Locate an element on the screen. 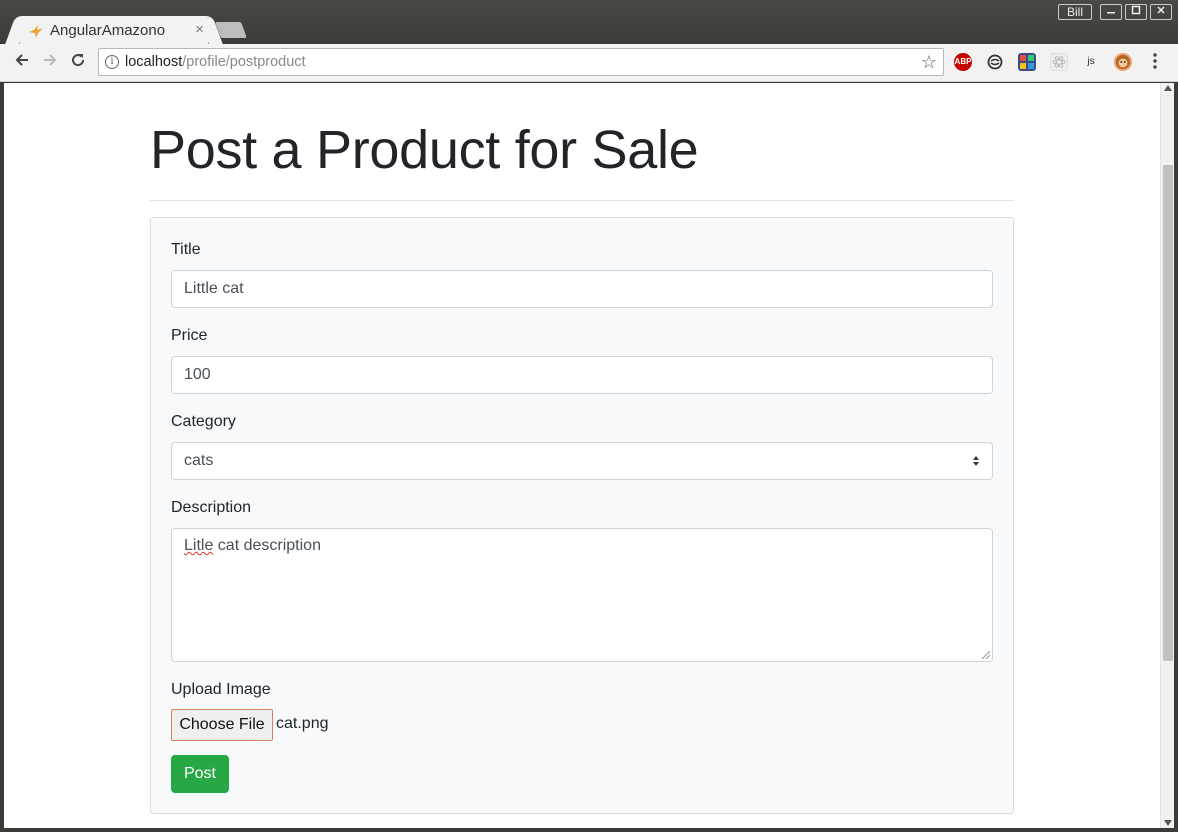  minimize-button is located at coordinates (1111, 12).